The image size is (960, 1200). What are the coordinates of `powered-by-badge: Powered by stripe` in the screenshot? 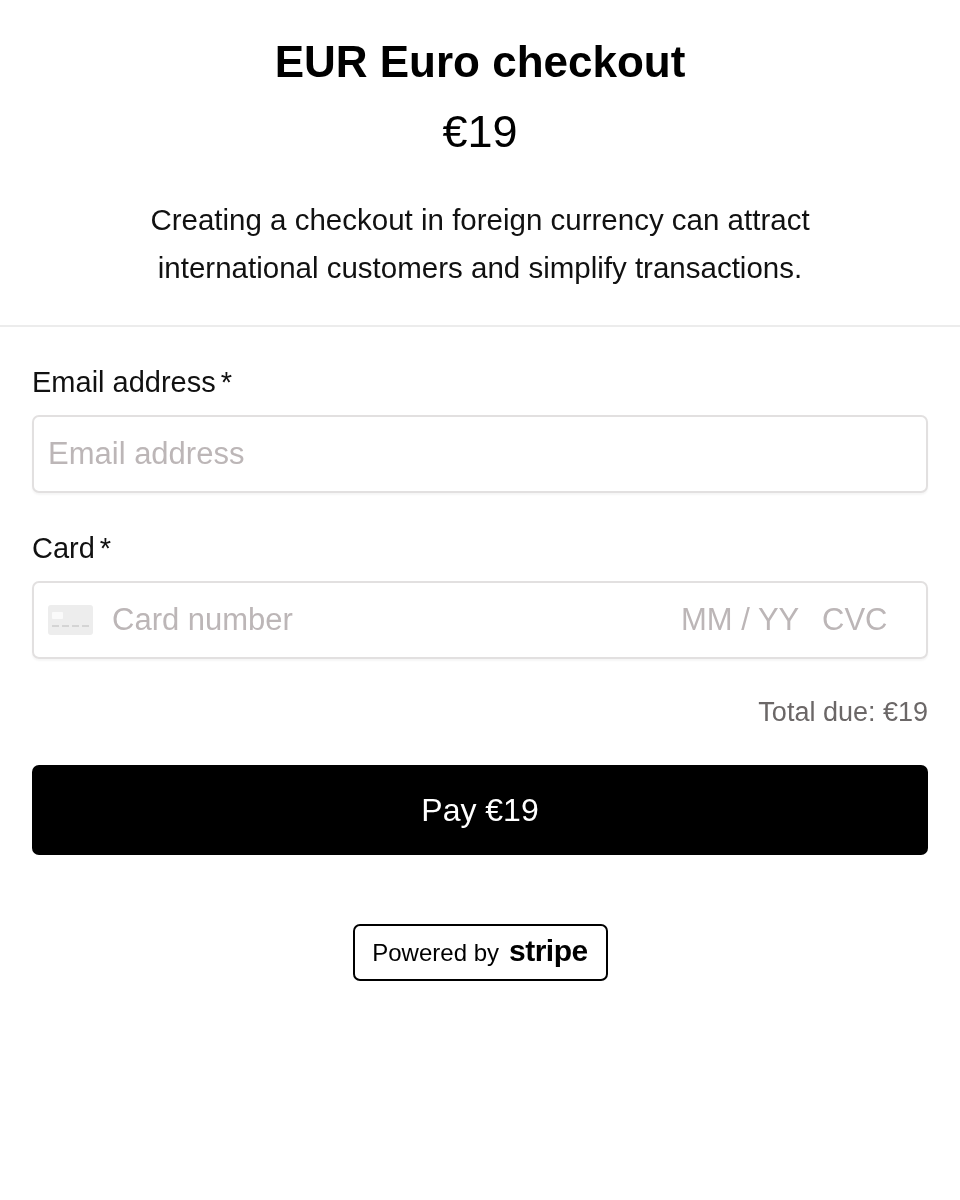 It's located at (480, 952).